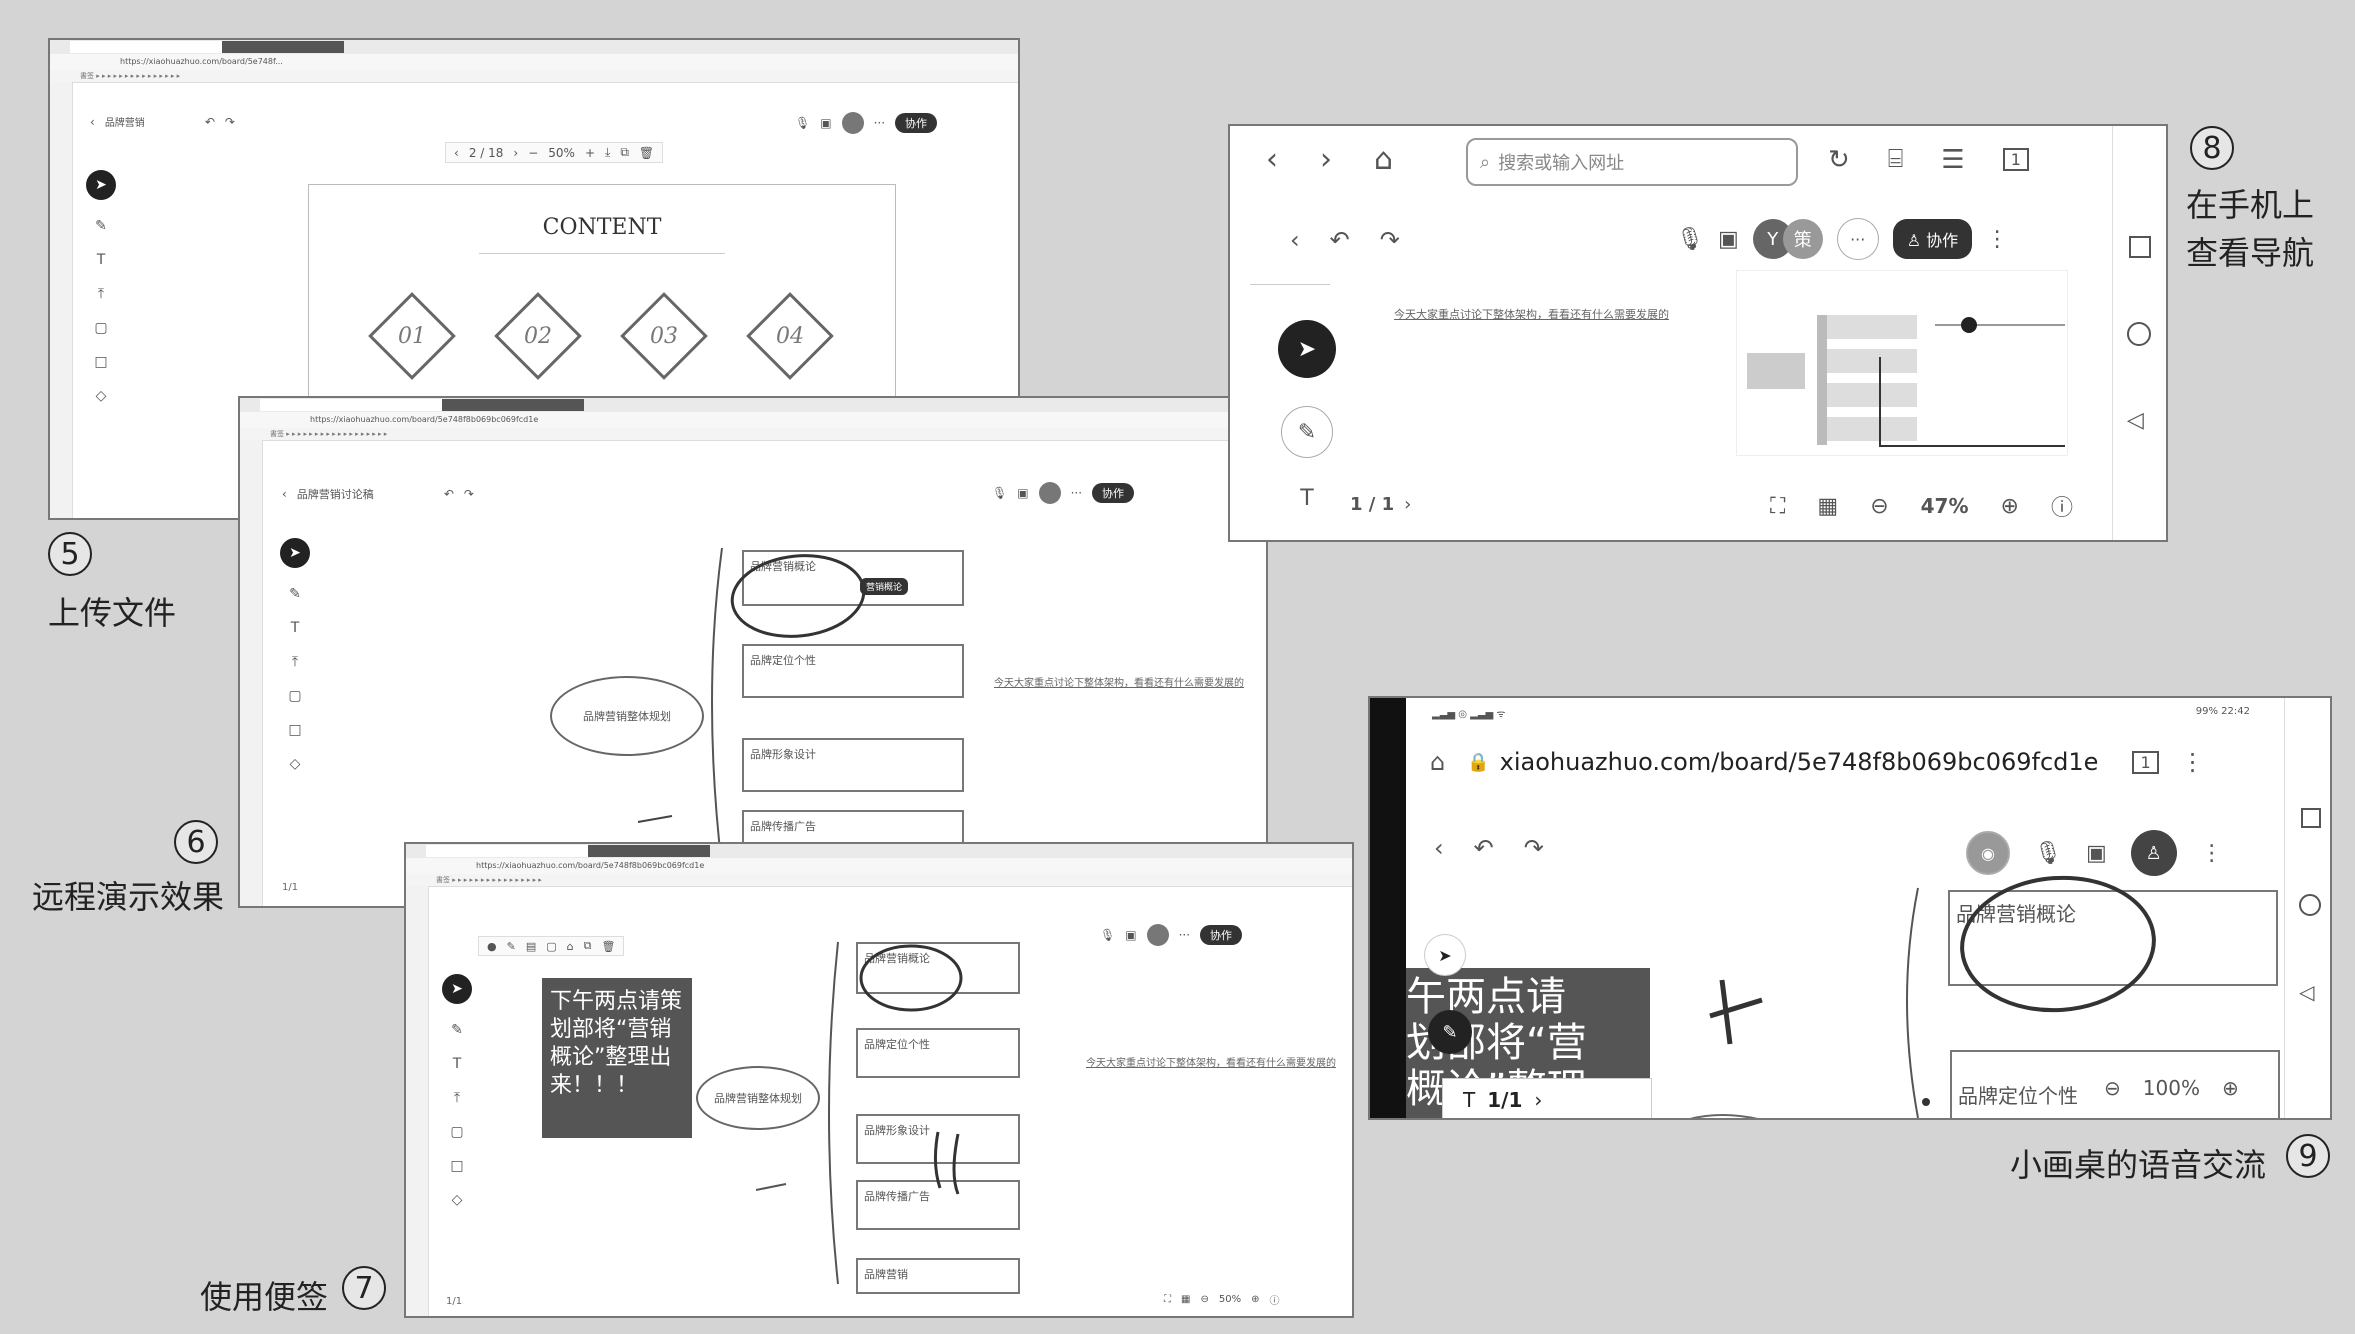 This screenshot has height=1334, width=2355. What do you see at coordinates (590, 153) in the screenshot?
I see `zoom-in-icon: +` at bounding box center [590, 153].